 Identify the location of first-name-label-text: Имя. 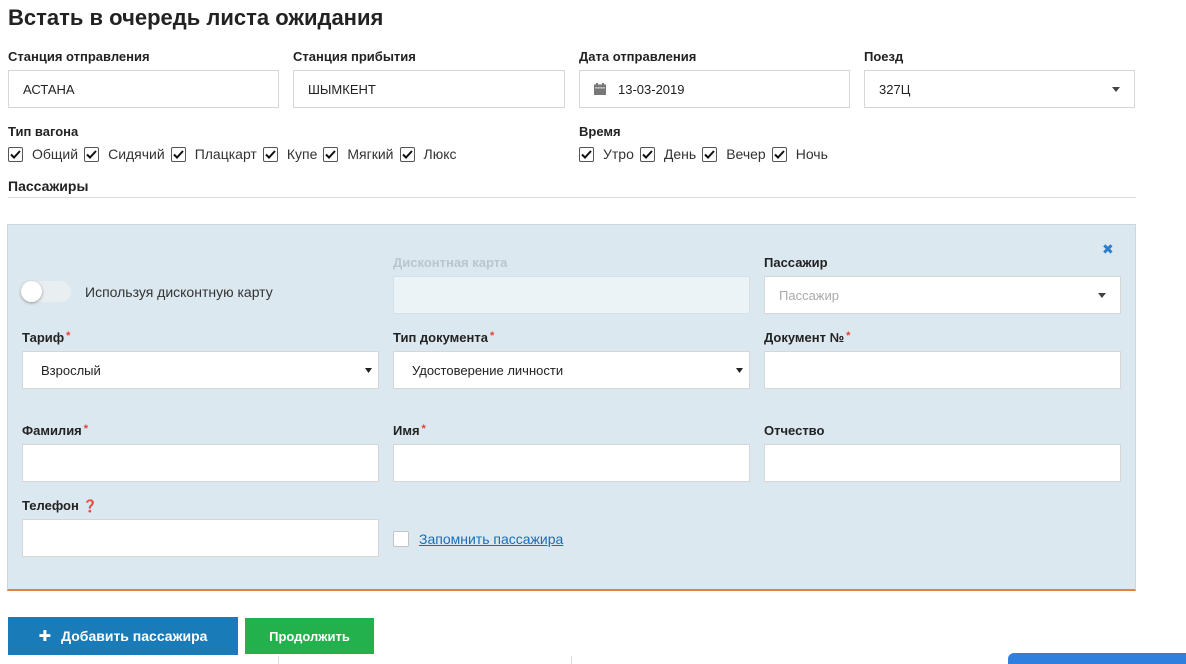
(406, 430).